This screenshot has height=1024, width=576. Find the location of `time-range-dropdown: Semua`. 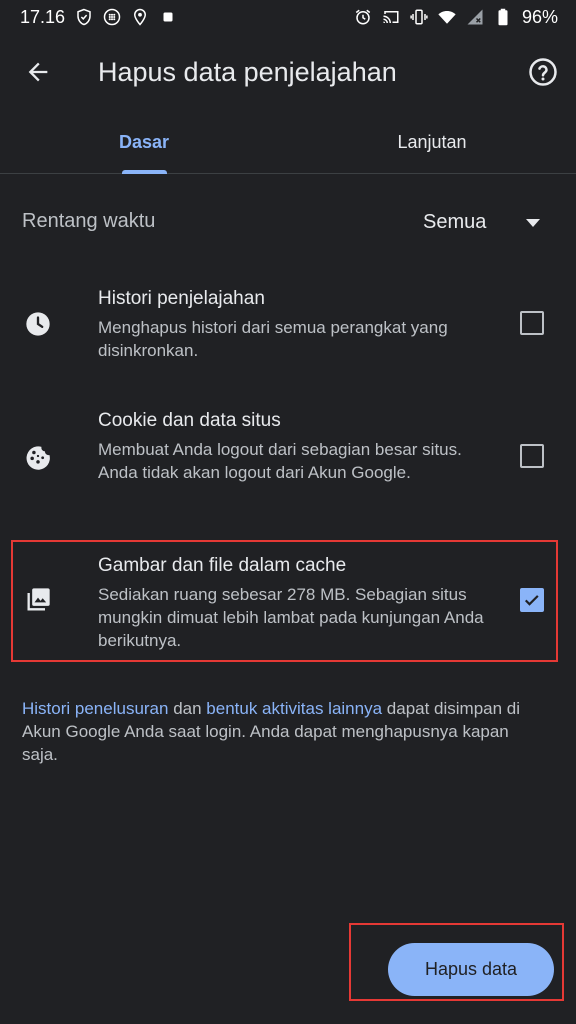

time-range-dropdown: Semua is located at coordinates (481, 222).